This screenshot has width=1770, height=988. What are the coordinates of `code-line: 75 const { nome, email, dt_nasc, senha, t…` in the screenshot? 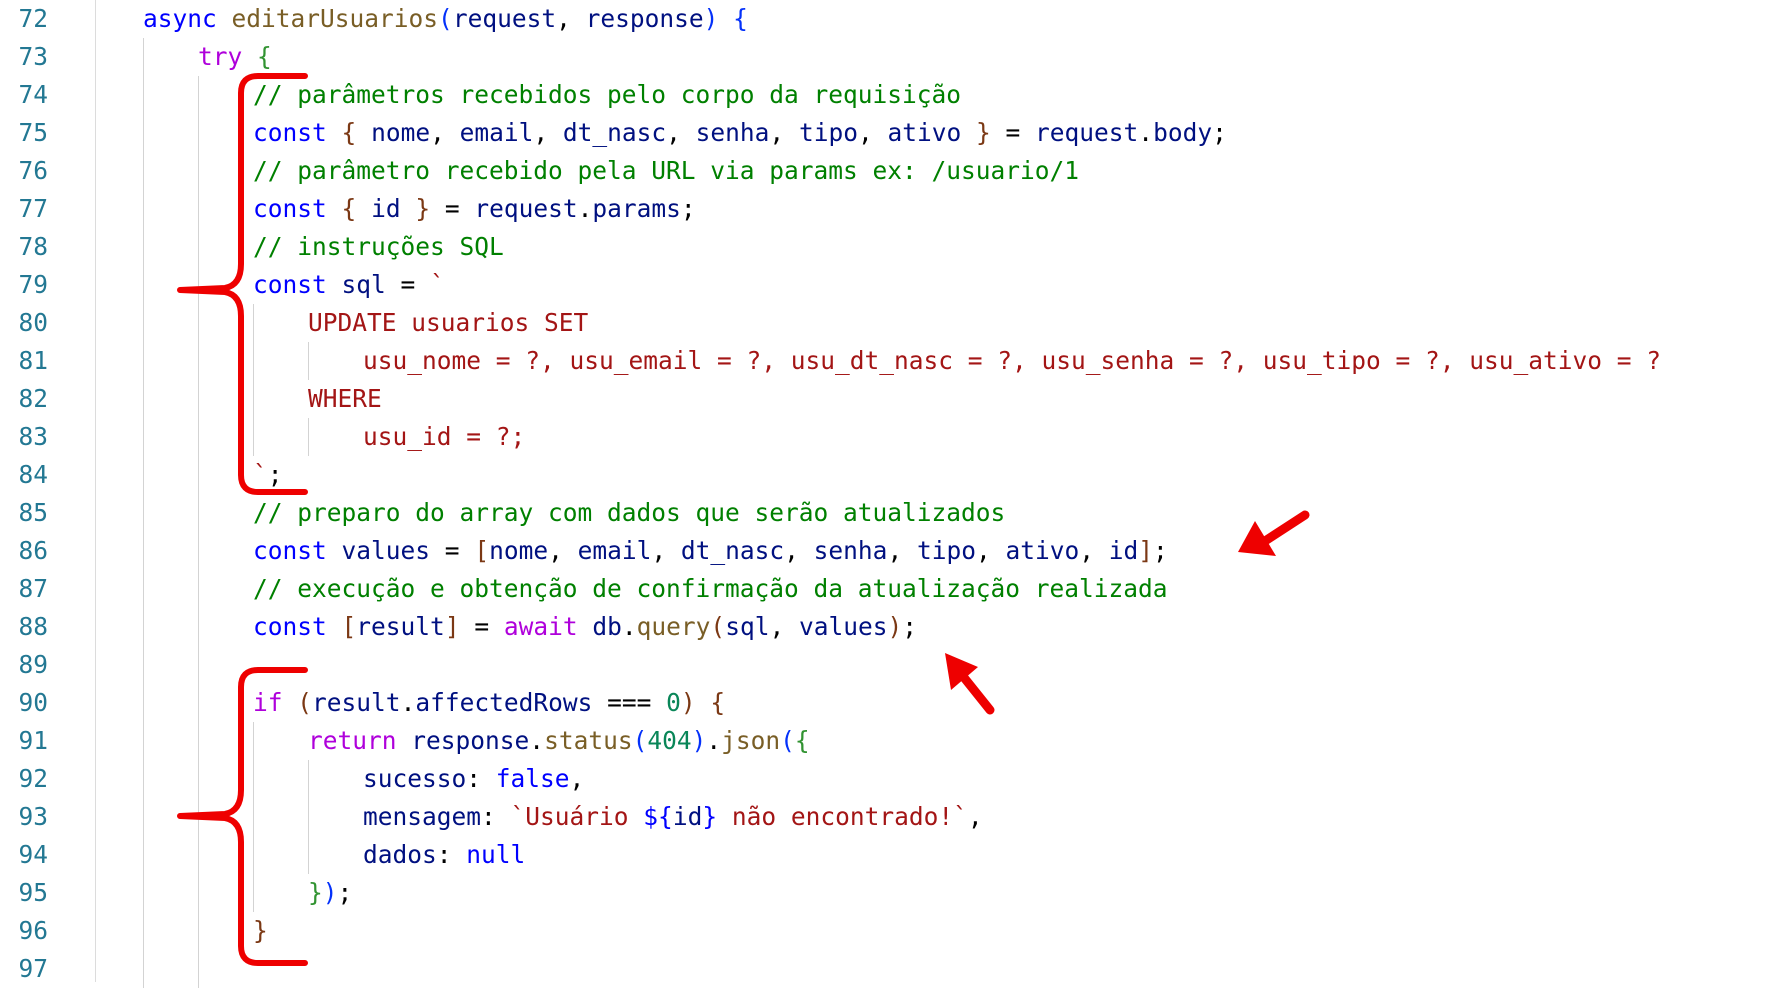 It's located at (885, 133).